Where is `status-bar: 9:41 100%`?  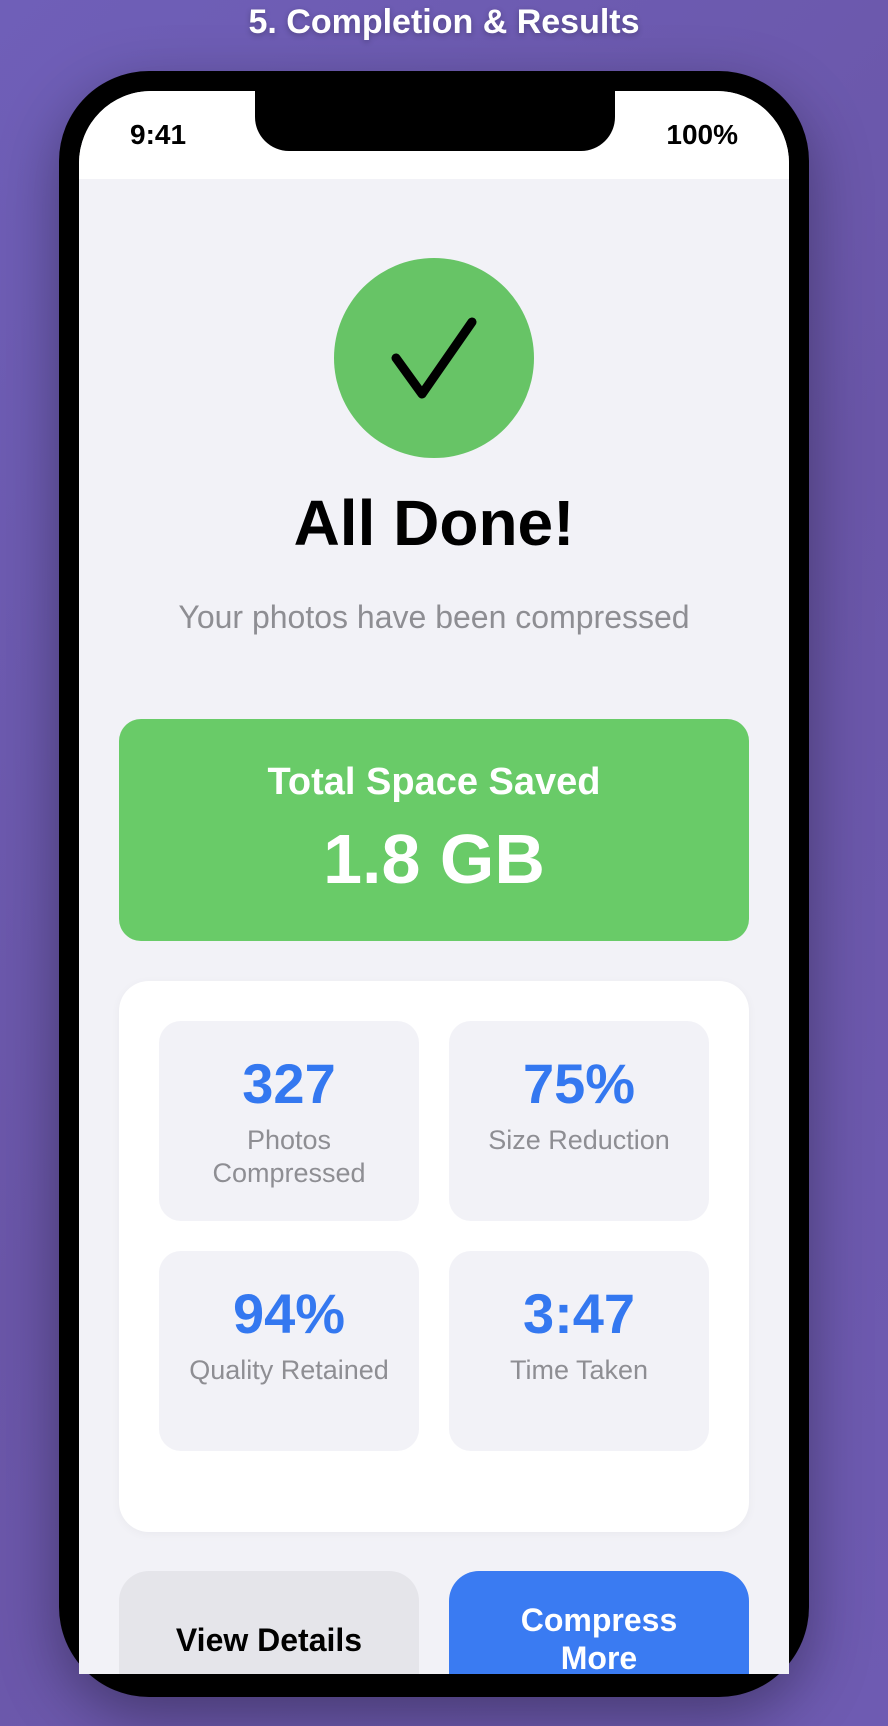
status-bar: 9:41 100% is located at coordinates (434, 135).